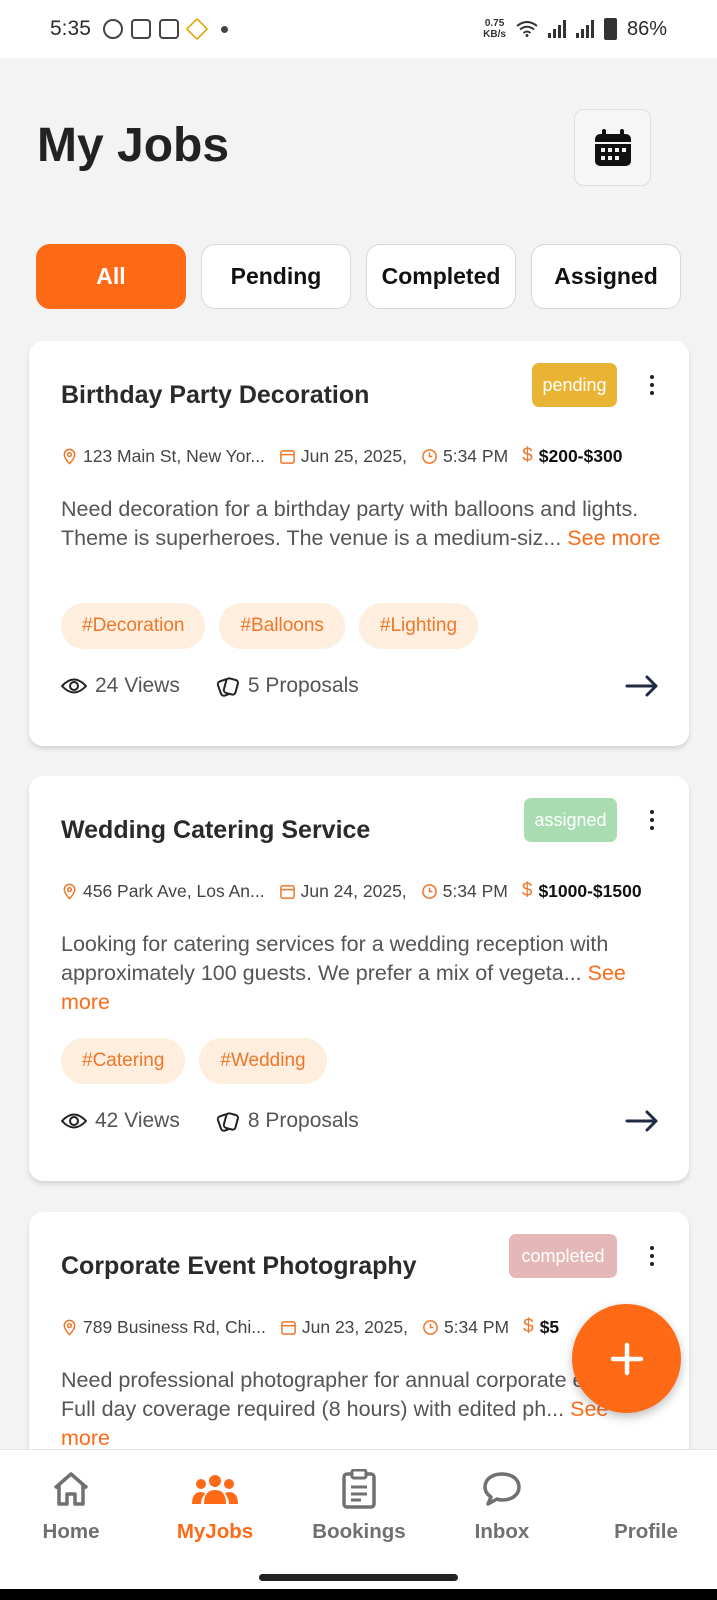 The width and height of the screenshot is (717, 1600). I want to click on job-title: Wedding Catering Service, so click(216, 830).